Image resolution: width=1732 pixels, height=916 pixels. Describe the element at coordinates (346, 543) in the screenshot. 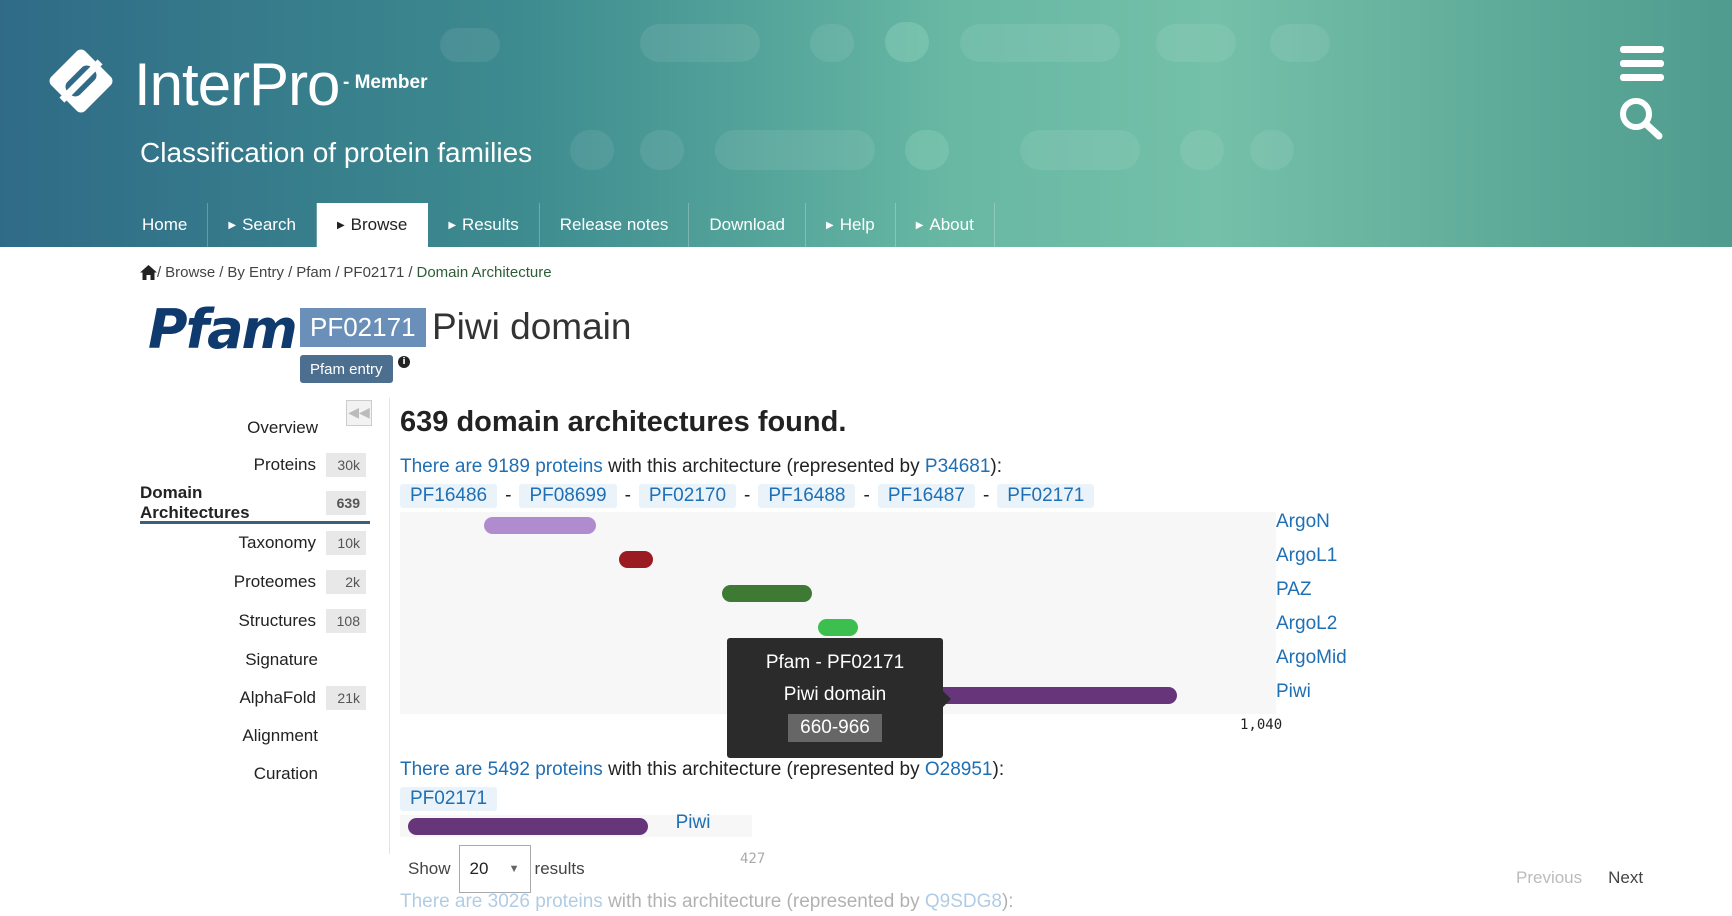

I see `sidebar-item-count: 10k` at that location.